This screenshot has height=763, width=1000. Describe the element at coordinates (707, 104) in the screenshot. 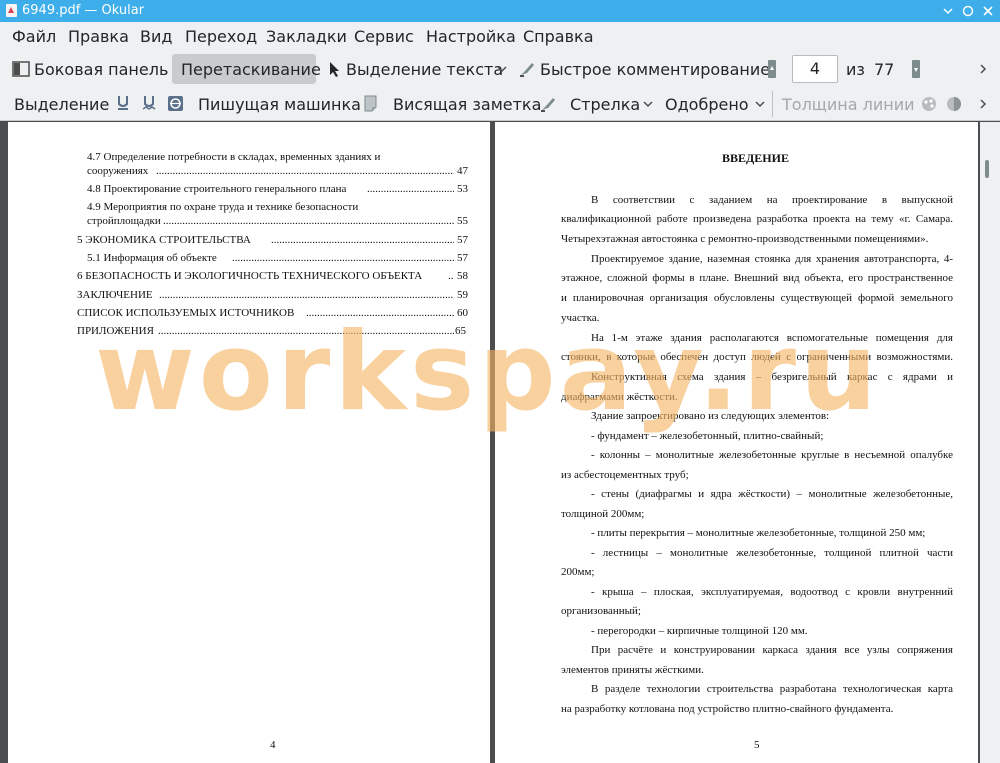

I see `stamp-button: Одобрено` at that location.